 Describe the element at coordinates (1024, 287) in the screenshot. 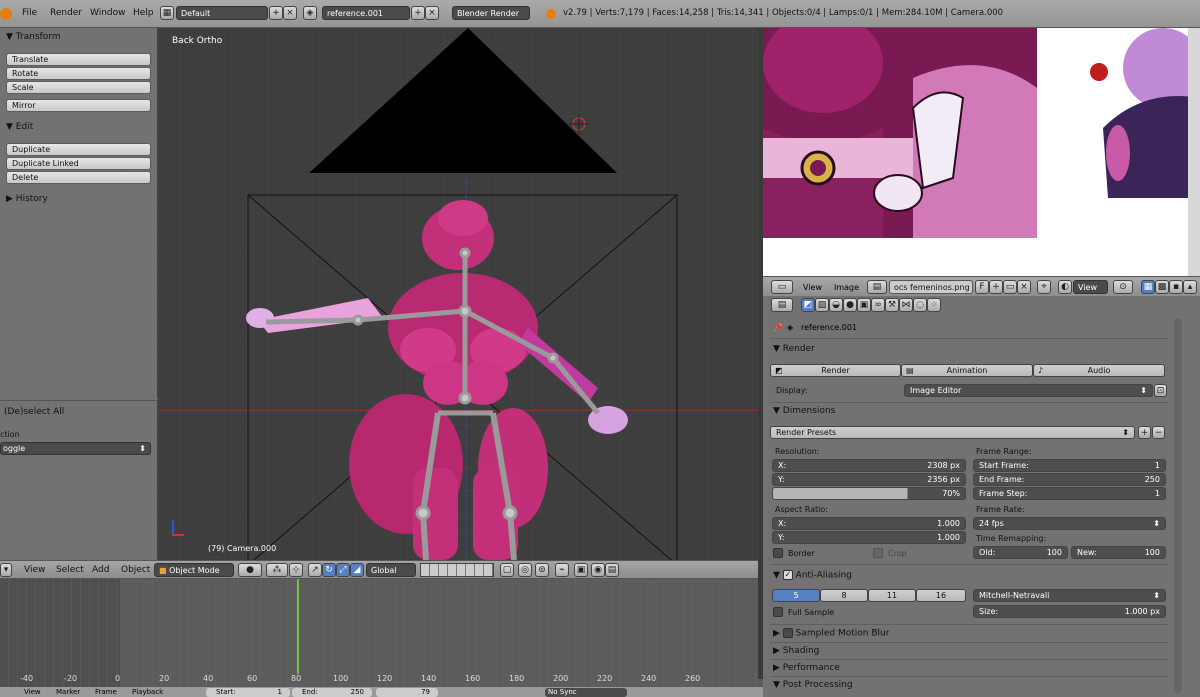

I see `unlink-image-icon: ×` at that location.